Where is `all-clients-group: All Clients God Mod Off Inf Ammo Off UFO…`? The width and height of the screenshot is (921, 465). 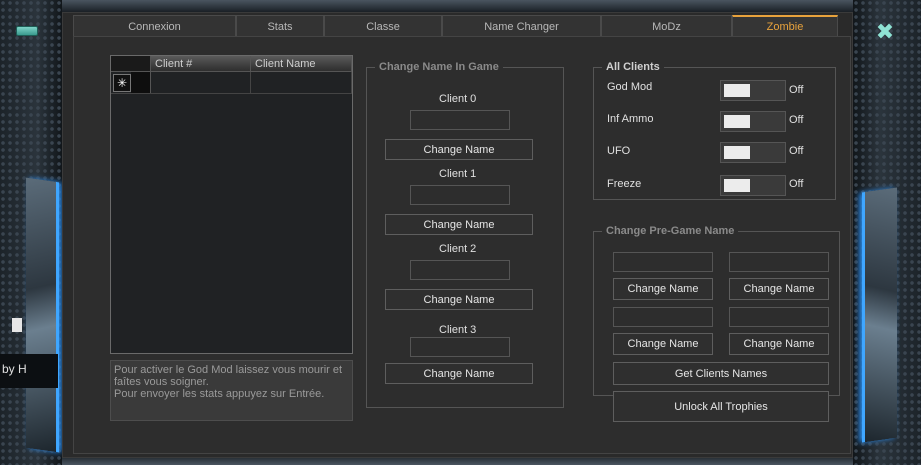
all-clients-group: All Clients God Mod Off Inf Ammo Off UFO… is located at coordinates (714, 130).